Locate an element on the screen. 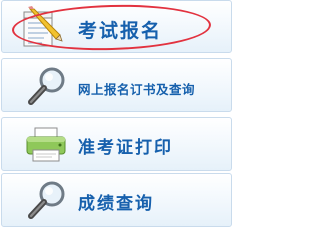 This screenshot has width=320, height=240. printer-icon is located at coordinates (46, 144).